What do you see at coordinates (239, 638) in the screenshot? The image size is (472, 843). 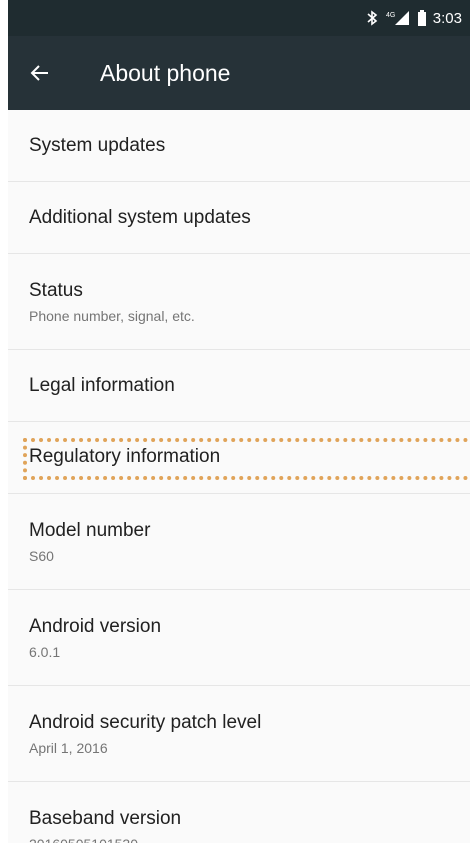 I see `list-item-android-version: Android version 6.0.1` at bounding box center [239, 638].